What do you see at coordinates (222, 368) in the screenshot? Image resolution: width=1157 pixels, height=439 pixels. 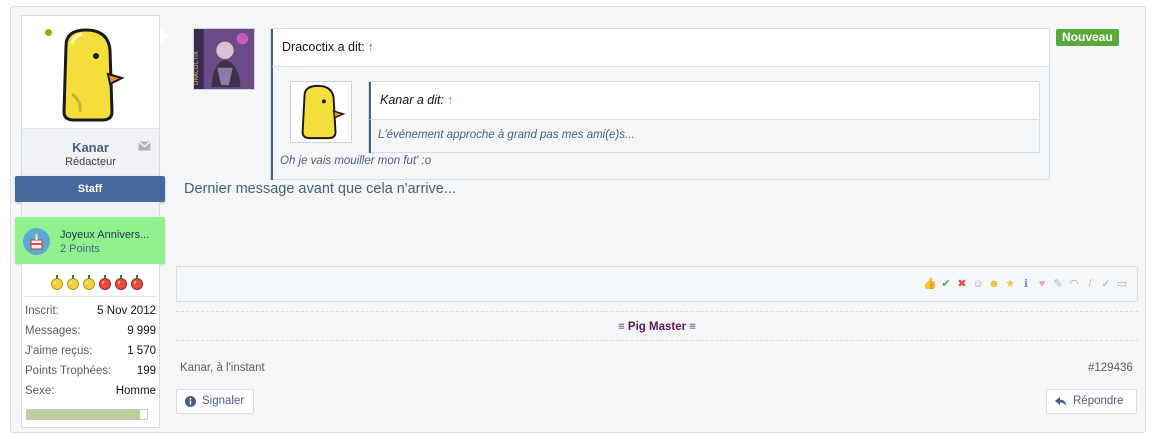 I see `author-timestamp: Kanar, à l'instant` at bounding box center [222, 368].